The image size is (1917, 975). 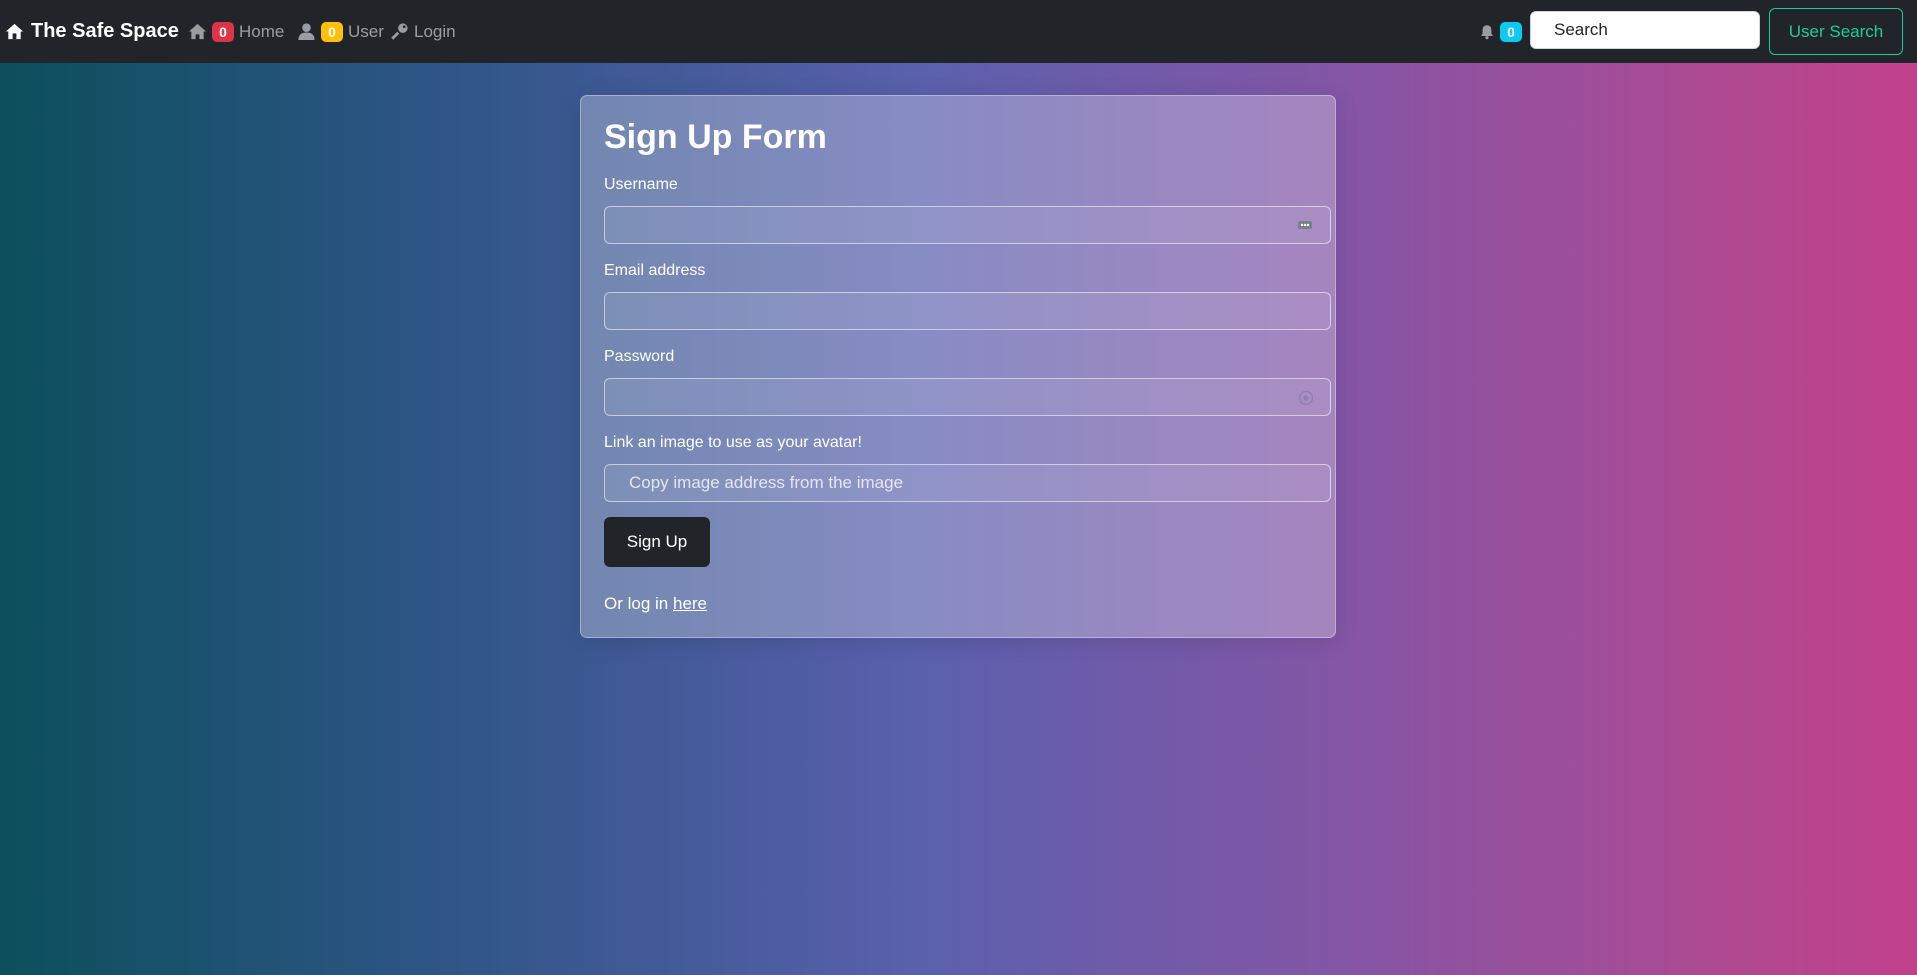 What do you see at coordinates (1645, 30) in the screenshot?
I see `search-input` at bounding box center [1645, 30].